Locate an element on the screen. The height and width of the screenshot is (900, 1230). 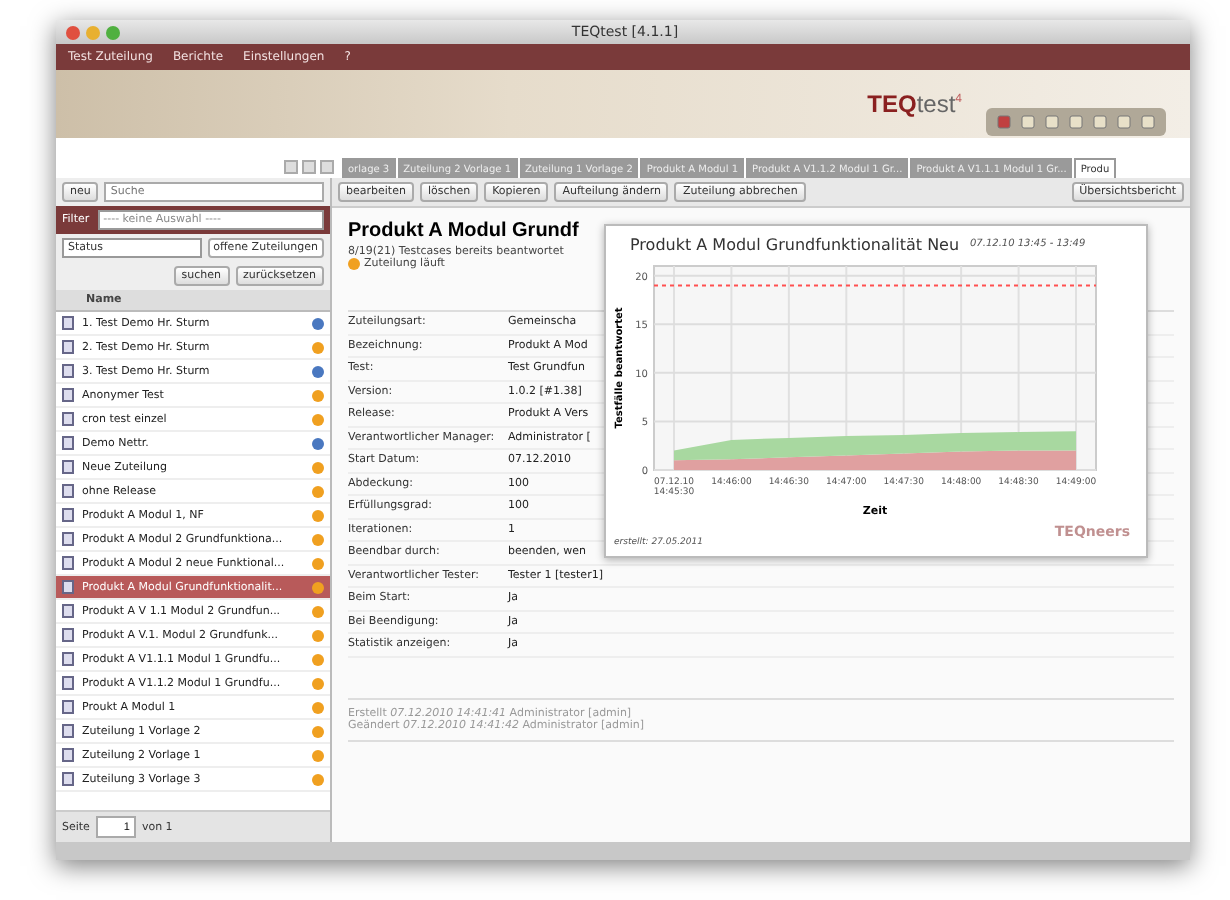
chart-title: Produkt A Modul Grundfunktionalität Neu is located at coordinates (795, 245).